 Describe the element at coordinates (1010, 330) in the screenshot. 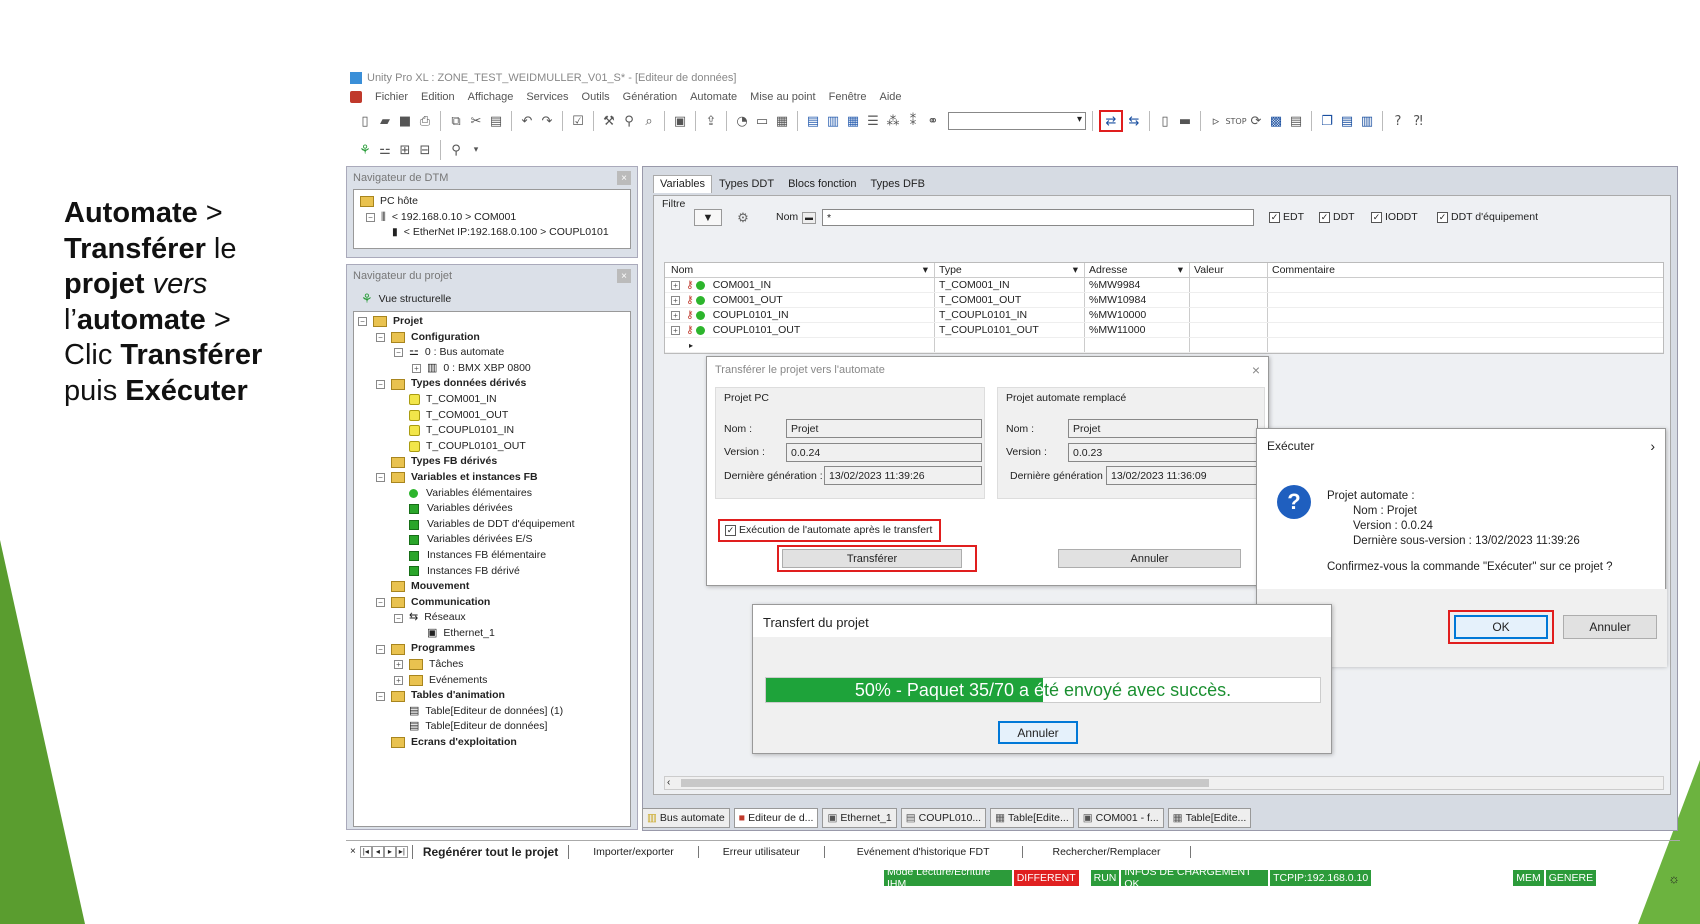

I see `variable-type-cell: T_COUPL0101_OUT` at that location.